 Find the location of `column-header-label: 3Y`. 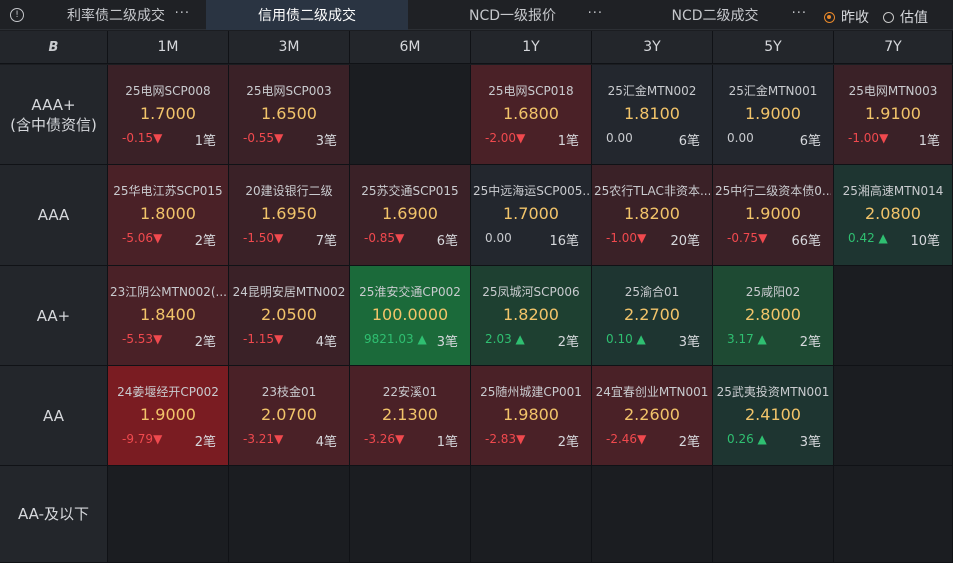

column-header-label: 3Y is located at coordinates (652, 47).